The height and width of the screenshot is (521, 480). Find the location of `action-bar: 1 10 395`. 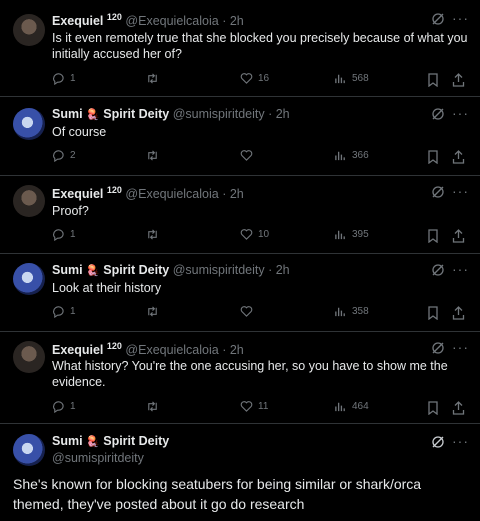

action-bar: 1 10 395 is located at coordinates (240, 236).